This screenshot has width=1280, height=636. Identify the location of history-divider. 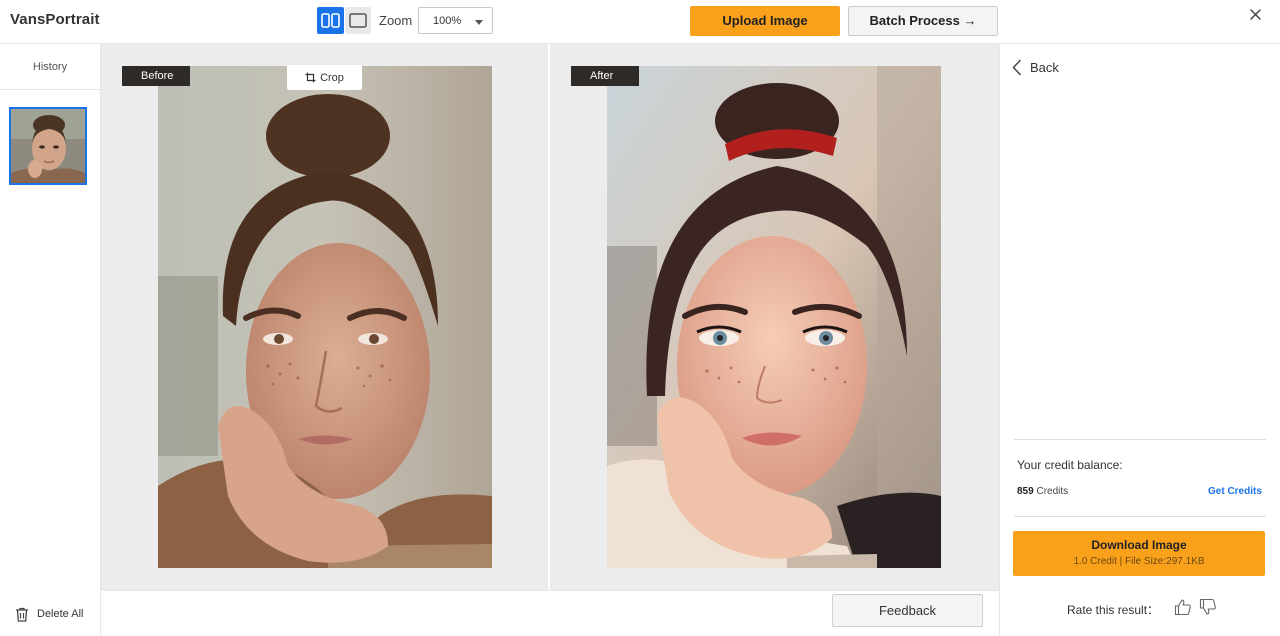
(50, 89).